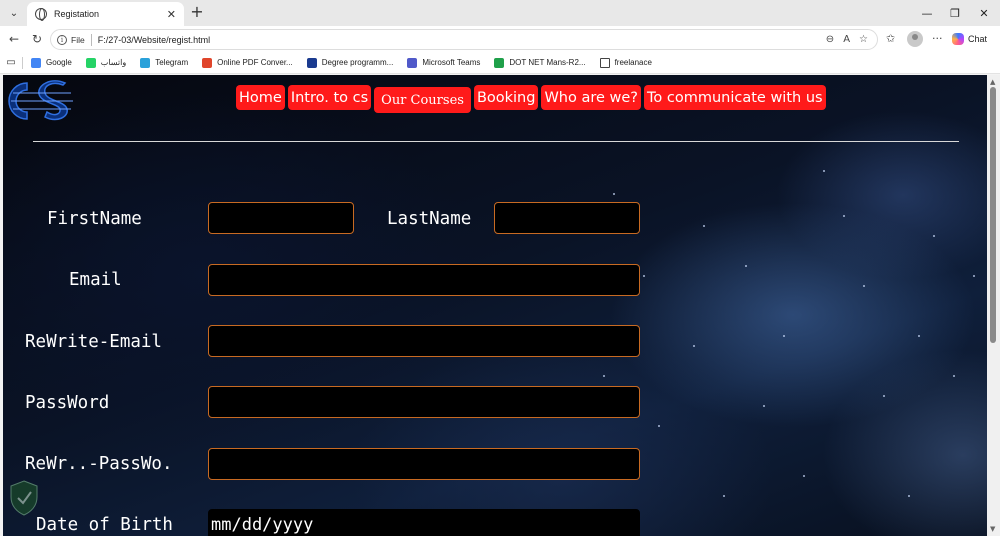  Describe the element at coordinates (992, 529) in the screenshot. I see `scroll-down-icon: ▼` at that location.